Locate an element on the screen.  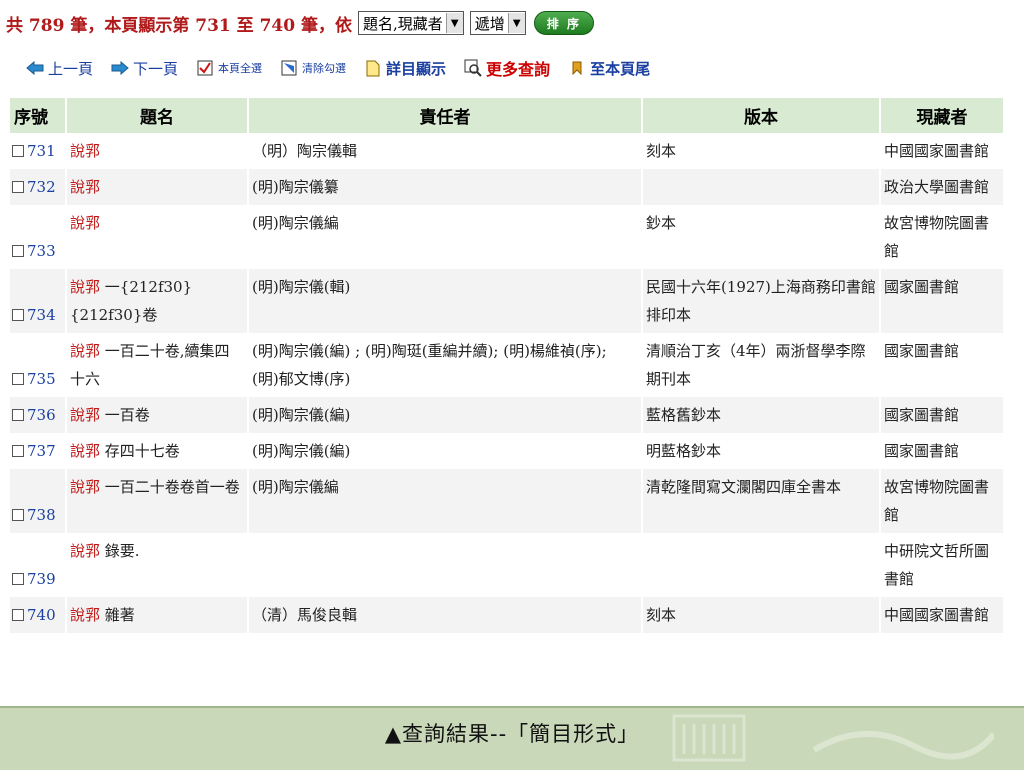
author-cell: (明)陶宗儀纂 is located at coordinates (445, 187).